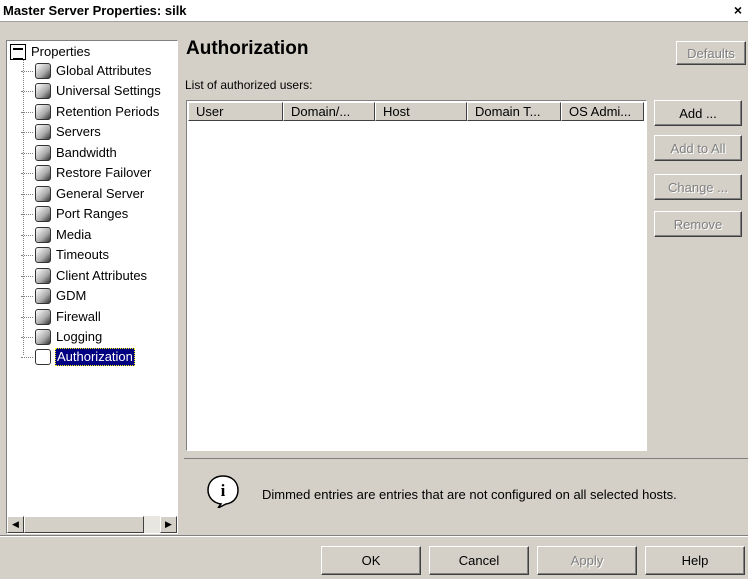  What do you see at coordinates (43, 337) in the screenshot?
I see `logging-icon` at bounding box center [43, 337].